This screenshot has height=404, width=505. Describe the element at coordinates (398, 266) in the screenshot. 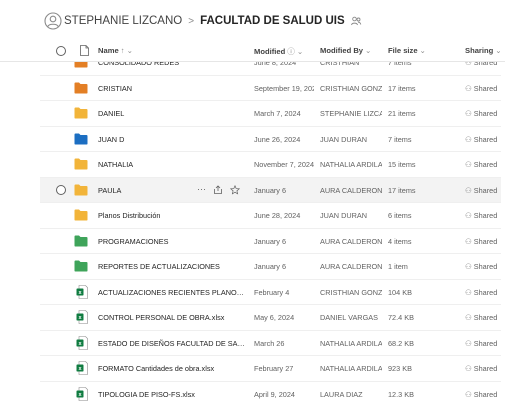

I see `file-size: 1 item` at that location.